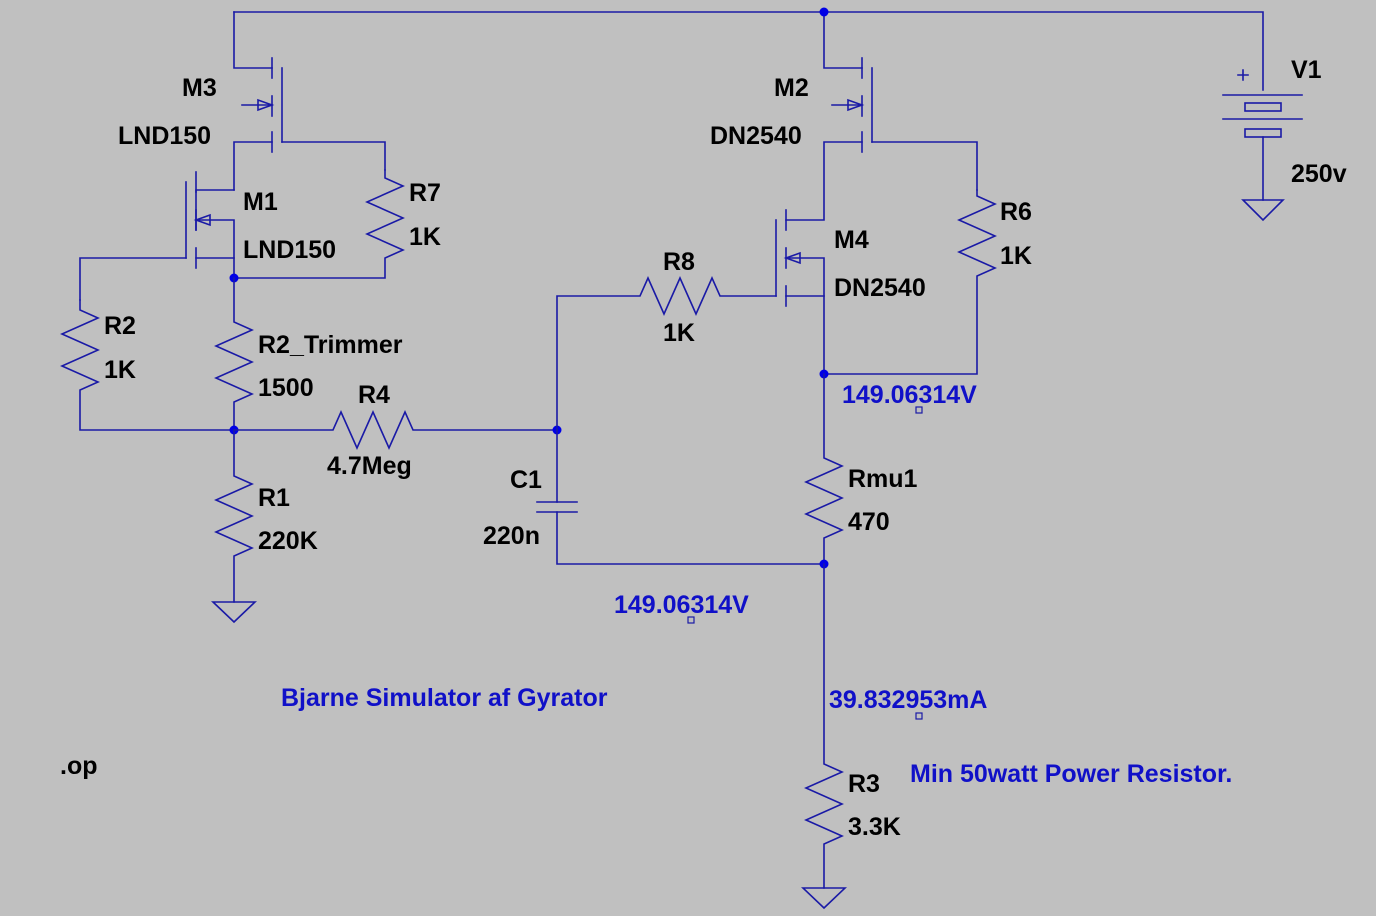 The image size is (1376, 916). What do you see at coordinates (908, 700) in the screenshot?
I see `current-probe-label: 39.832953mA` at bounding box center [908, 700].